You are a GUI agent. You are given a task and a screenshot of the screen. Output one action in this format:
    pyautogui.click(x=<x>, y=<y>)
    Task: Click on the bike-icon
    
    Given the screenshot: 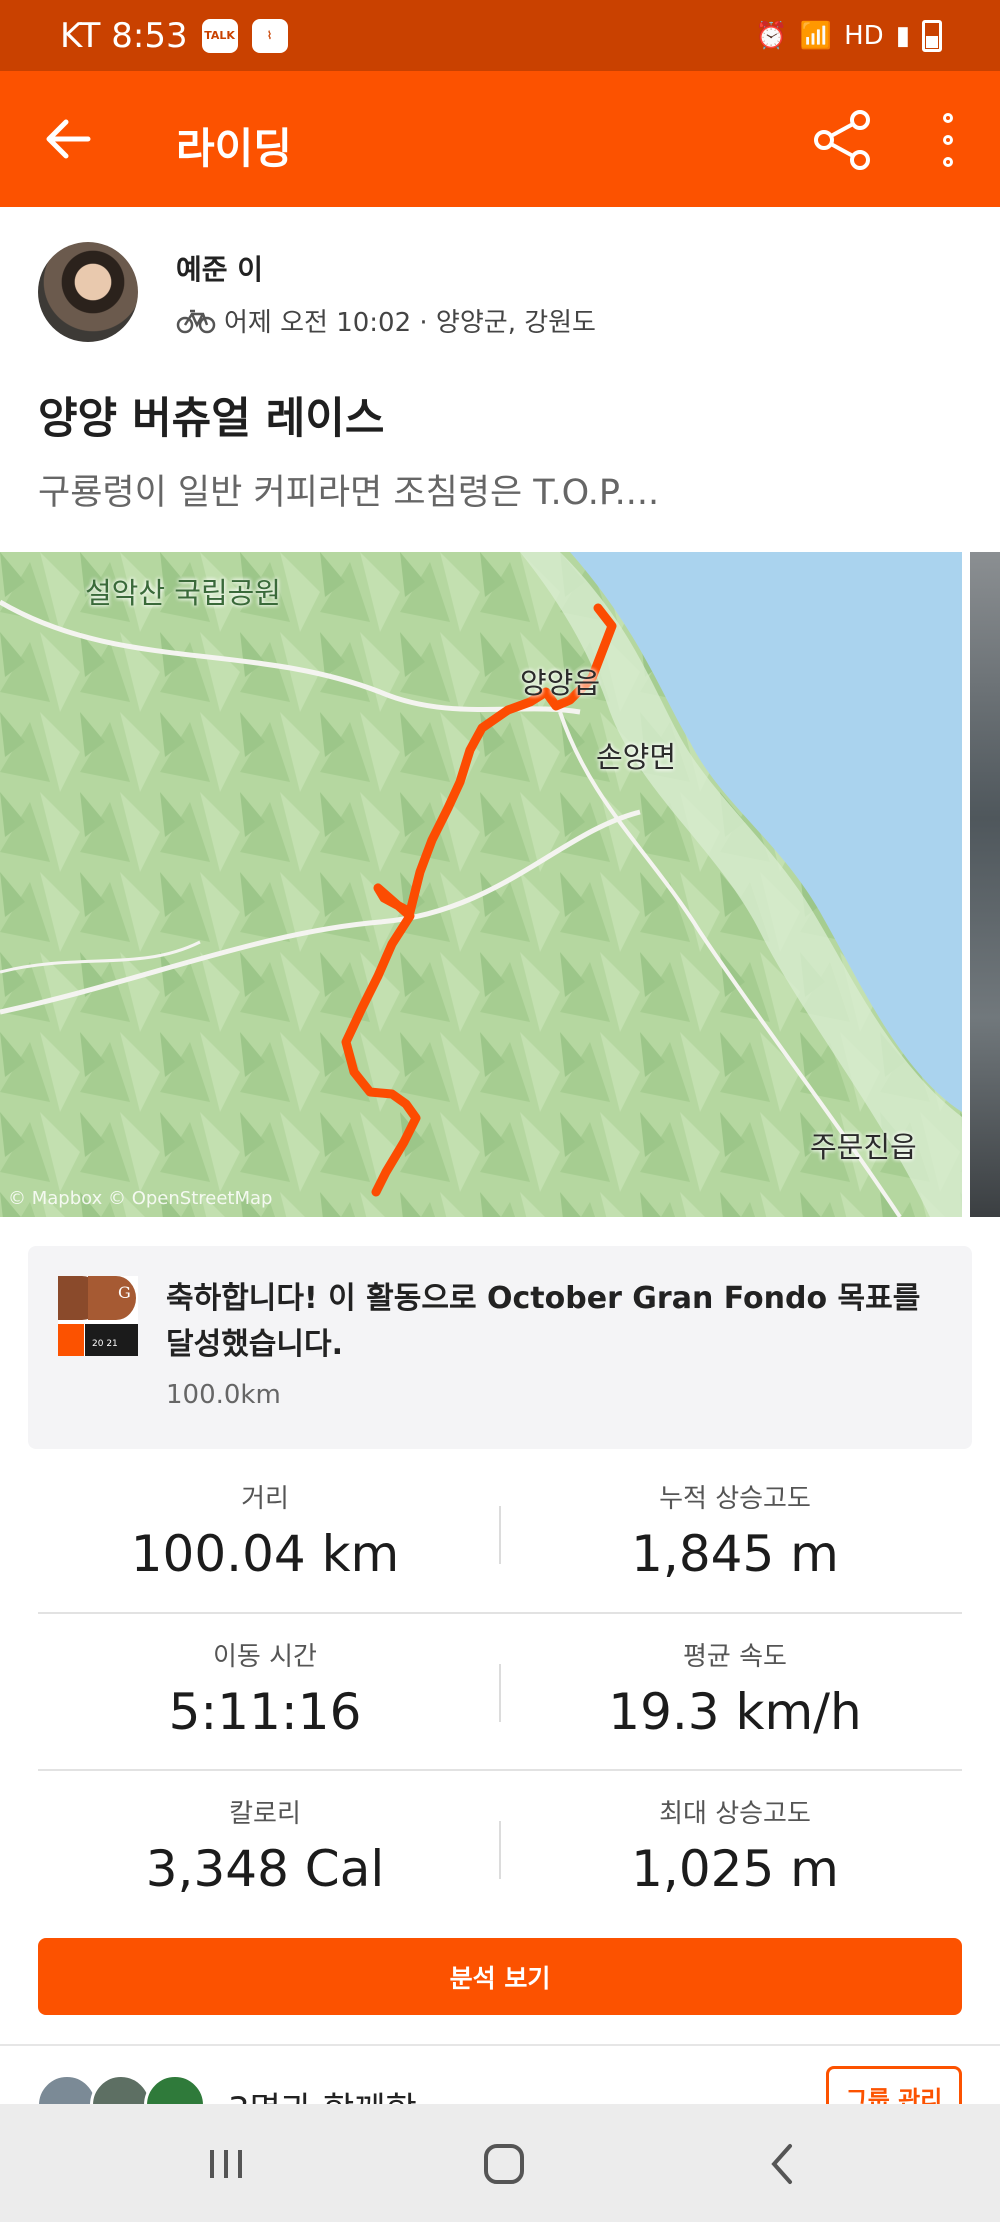 What is the action you would take?
    pyautogui.click(x=196, y=321)
    